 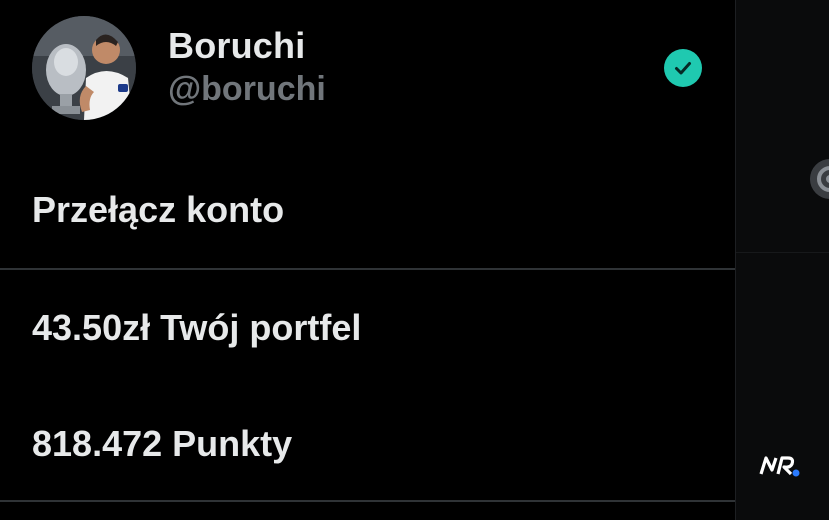 I want to click on wallet-label: 43.50zł Twój portfel, so click(x=197, y=327).